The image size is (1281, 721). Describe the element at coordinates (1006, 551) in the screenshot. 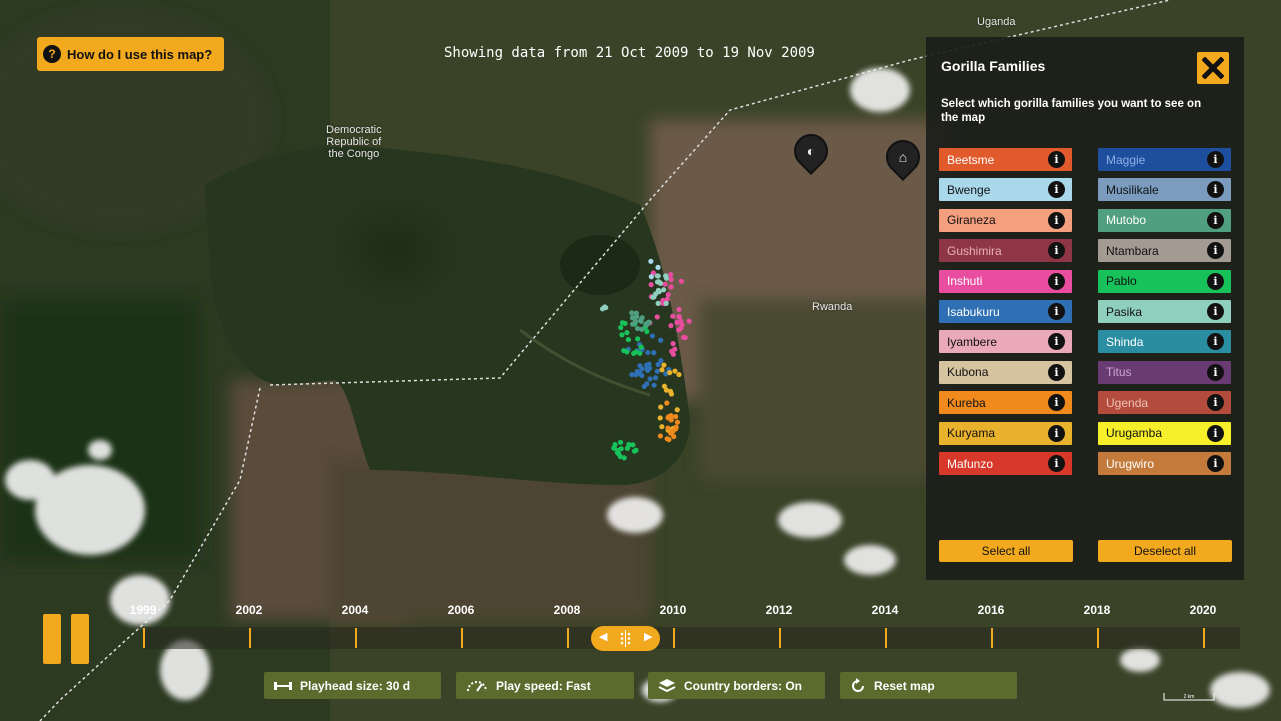

I see `select-all-button: Select all` at that location.